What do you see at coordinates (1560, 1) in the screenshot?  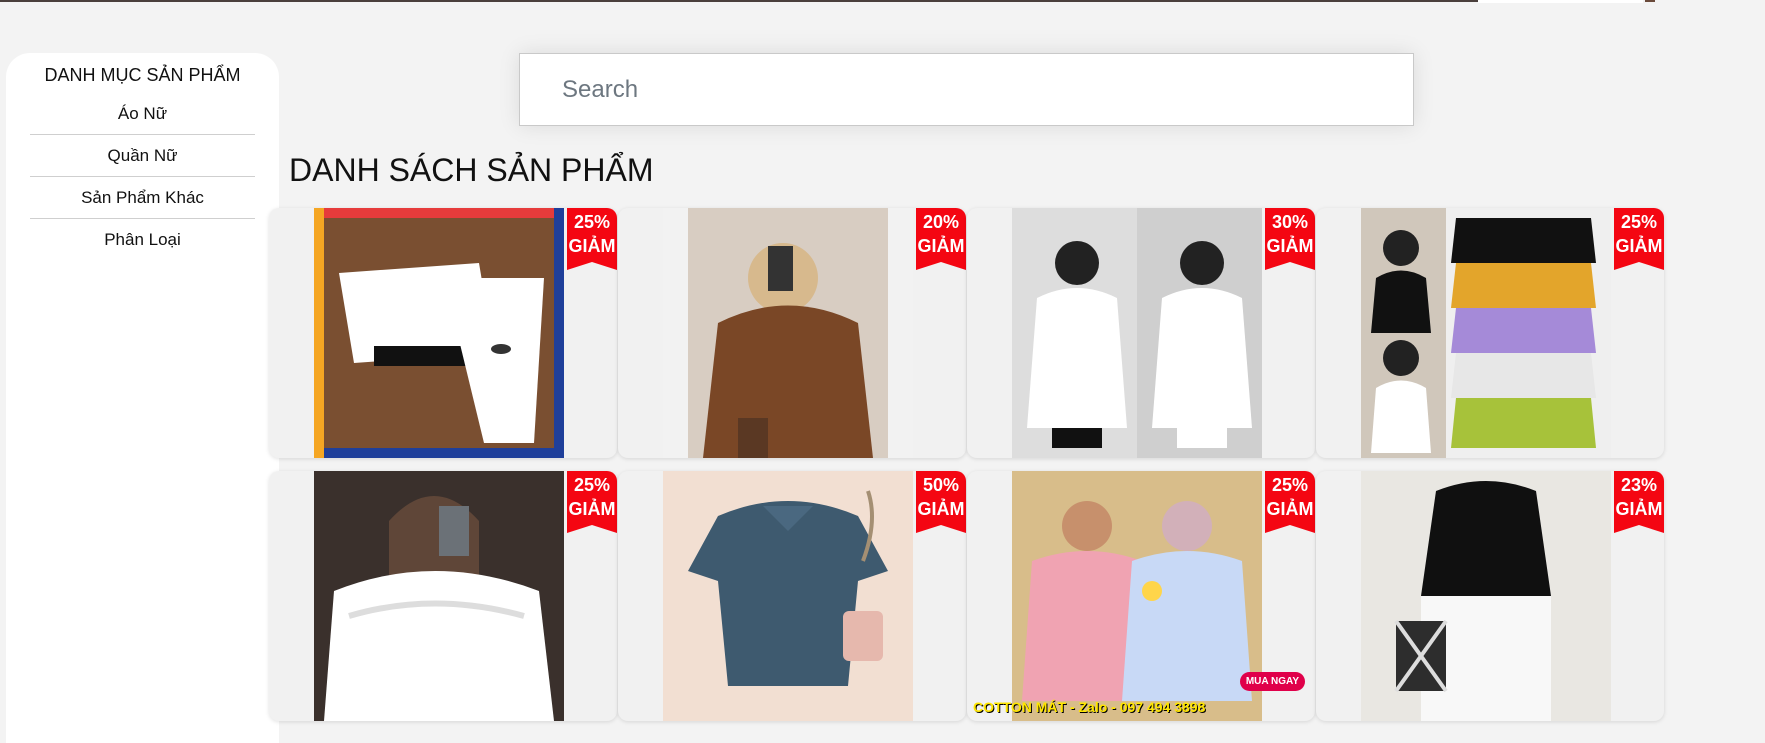 I see `top-divider-gap` at bounding box center [1560, 1].